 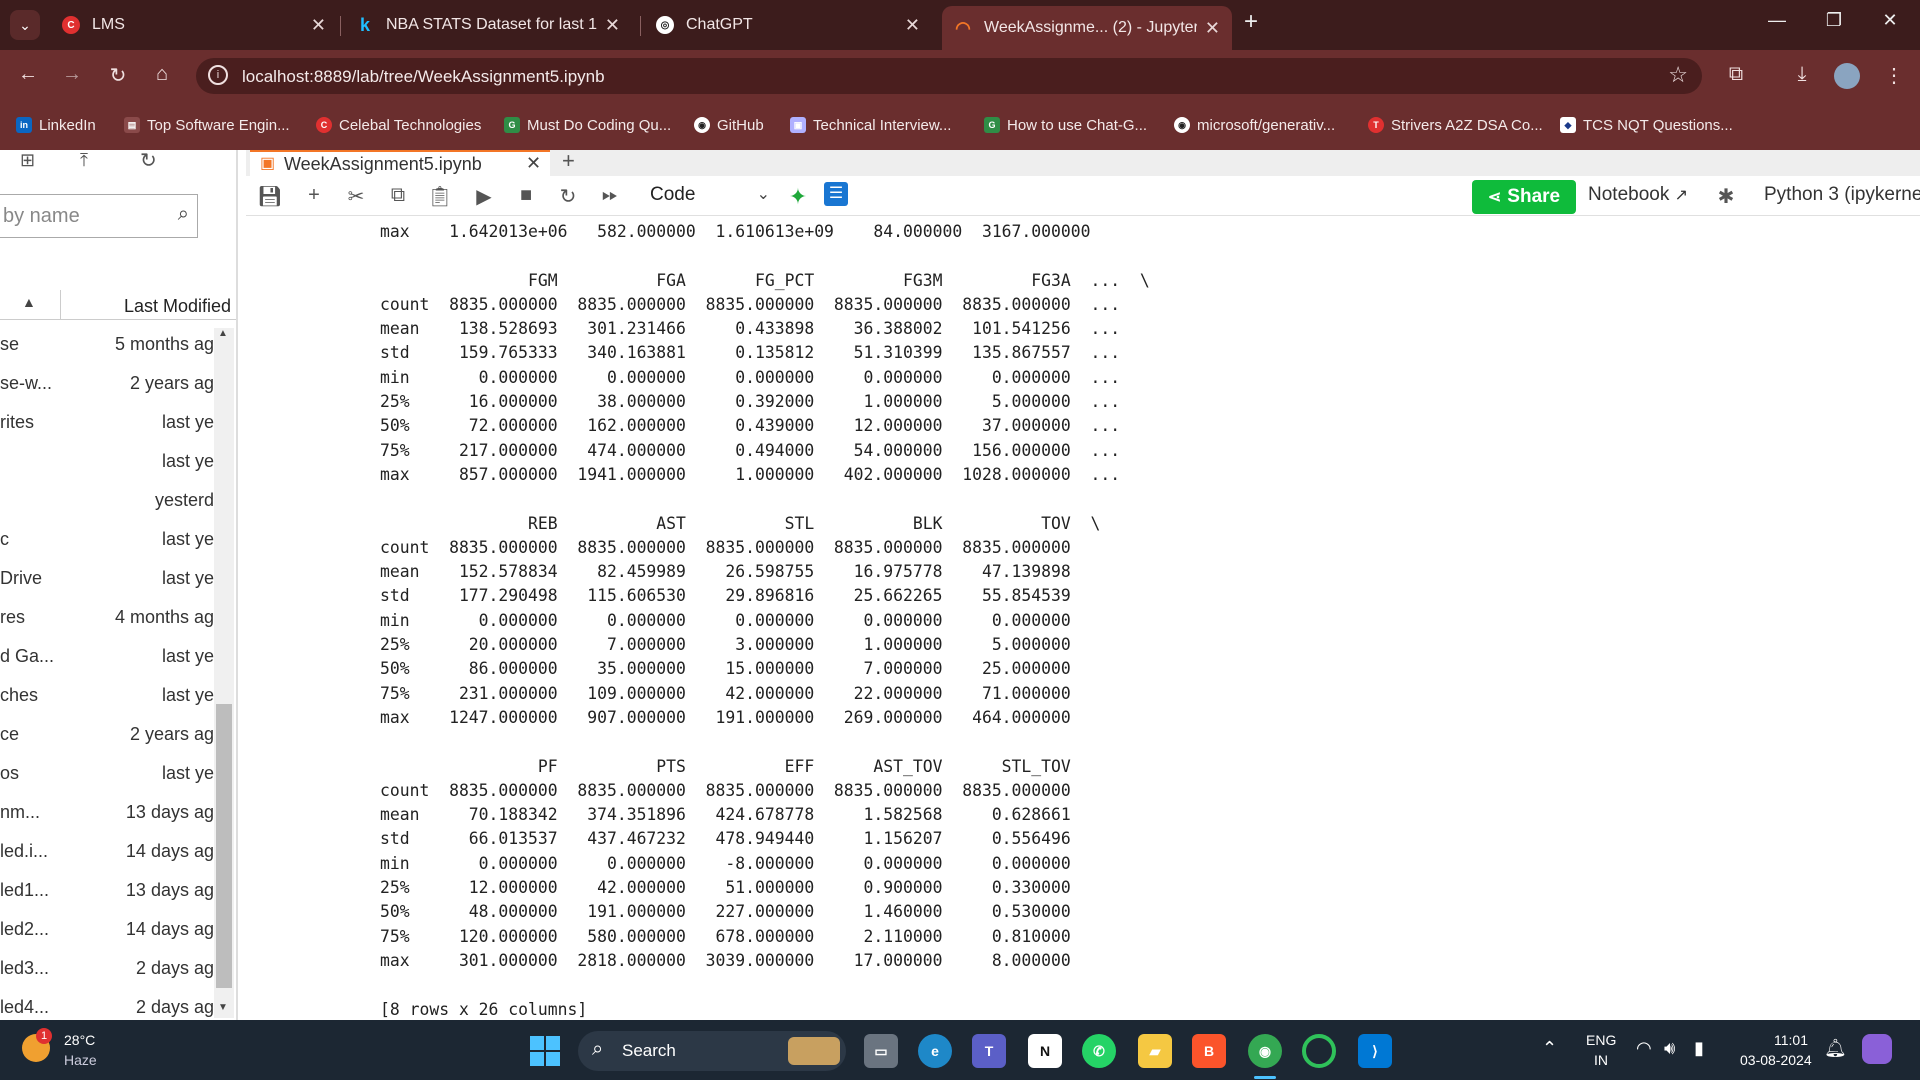 I want to click on run-all-icon: ⏩︎, so click(x=610, y=195).